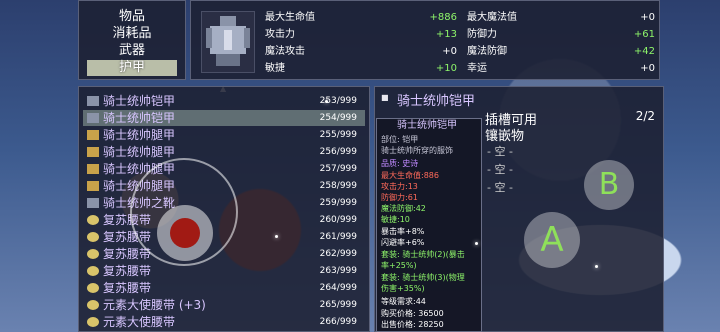  What do you see at coordinates (361, 51) in the screenshot?
I see `stat-magic-attack: 魔法攻击 +0` at bounding box center [361, 51].